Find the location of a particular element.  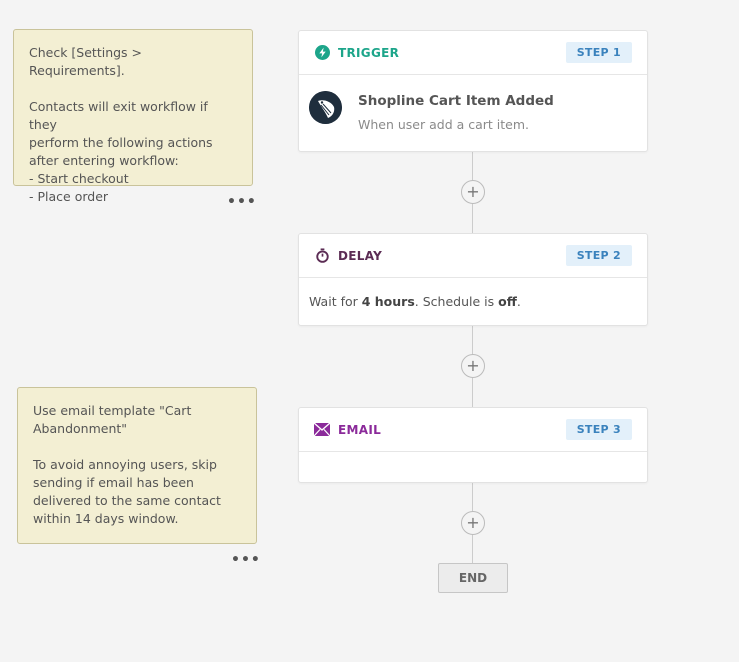

delay-duration: 4 hours is located at coordinates (388, 301).